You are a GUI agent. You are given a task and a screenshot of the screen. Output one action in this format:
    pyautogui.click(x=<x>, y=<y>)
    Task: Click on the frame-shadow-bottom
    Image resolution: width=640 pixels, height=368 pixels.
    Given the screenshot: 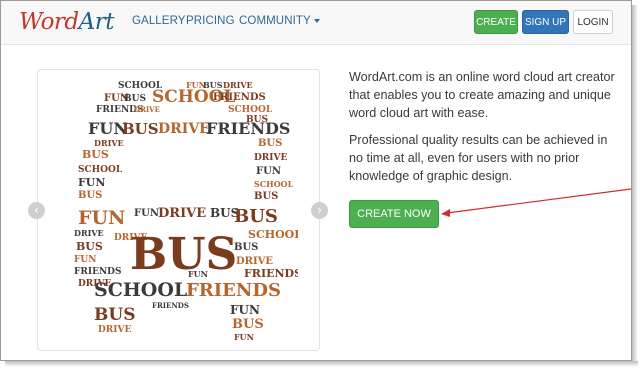 What is the action you would take?
    pyautogui.click(x=321, y=364)
    